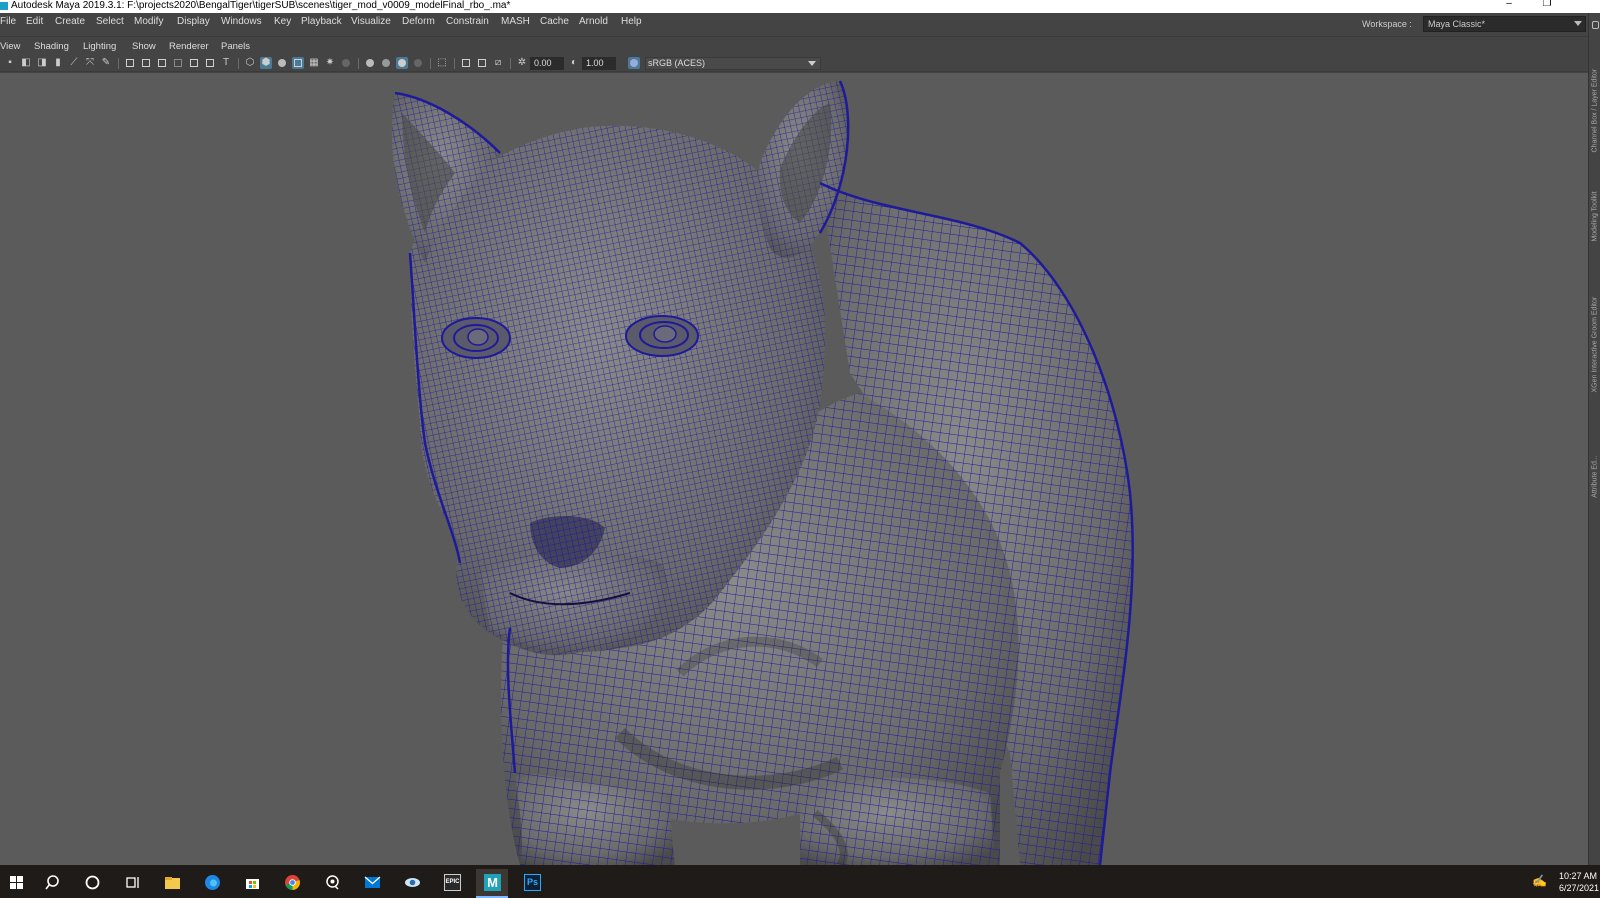 This screenshot has width=1600, height=898. Describe the element at coordinates (467, 21) in the screenshot. I see `menu-constrain: Constrain` at that location.